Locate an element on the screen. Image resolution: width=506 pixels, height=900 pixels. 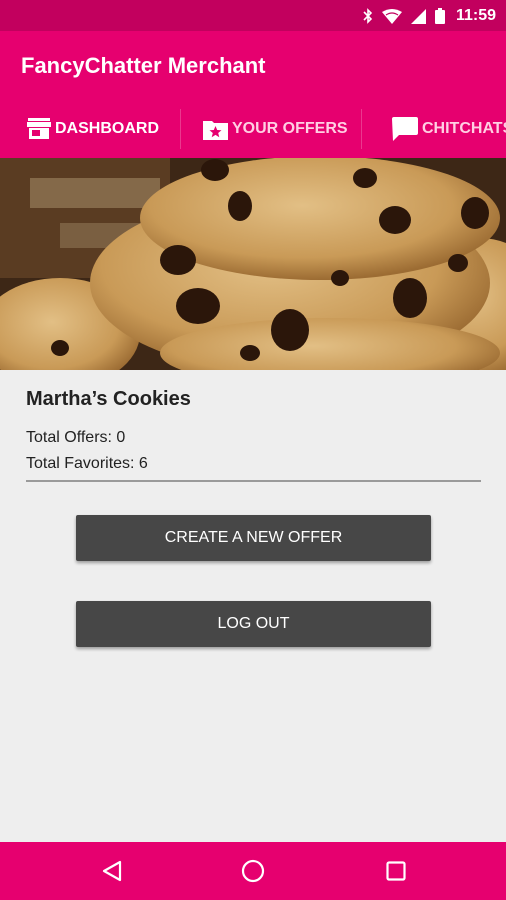
tab-dashboard-label: DASHBOARD is located at coordinates (107, 128).